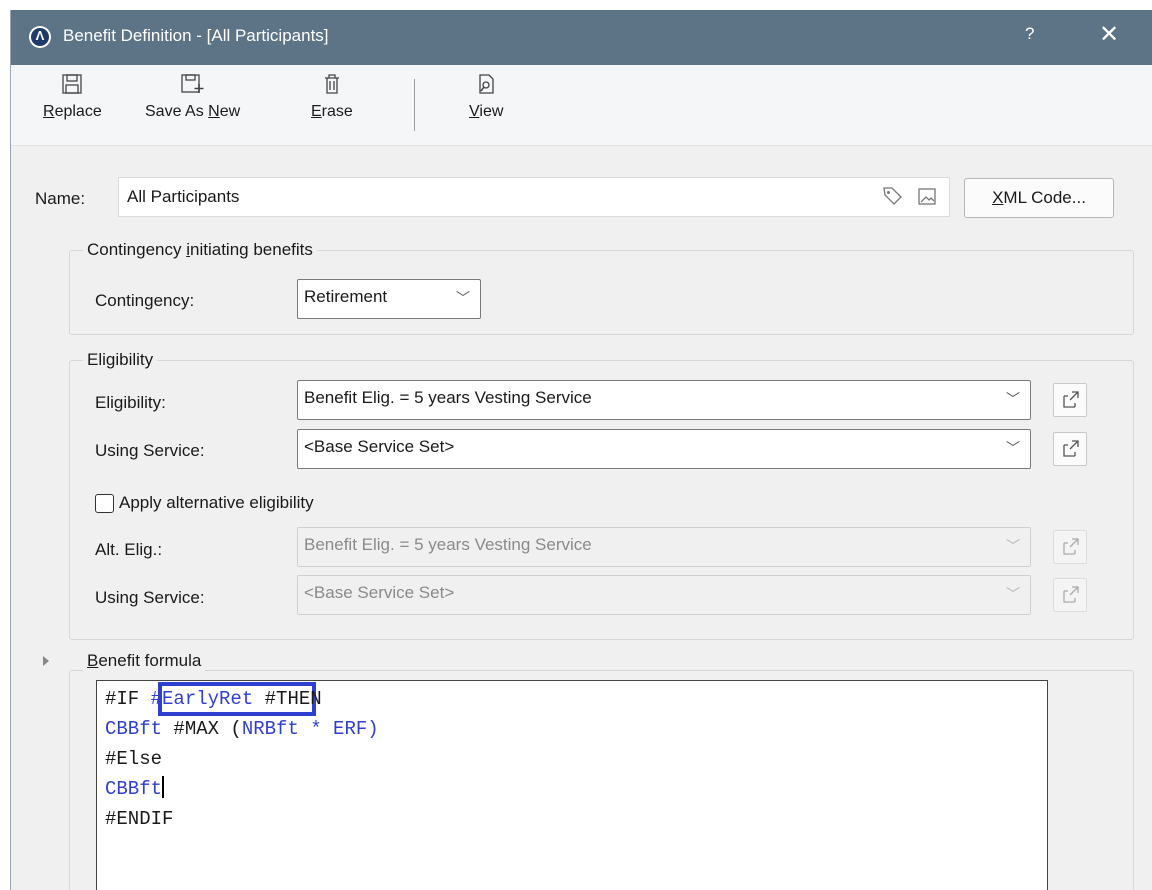  I want to click on eligibility-open-button, so click(1070, 400).